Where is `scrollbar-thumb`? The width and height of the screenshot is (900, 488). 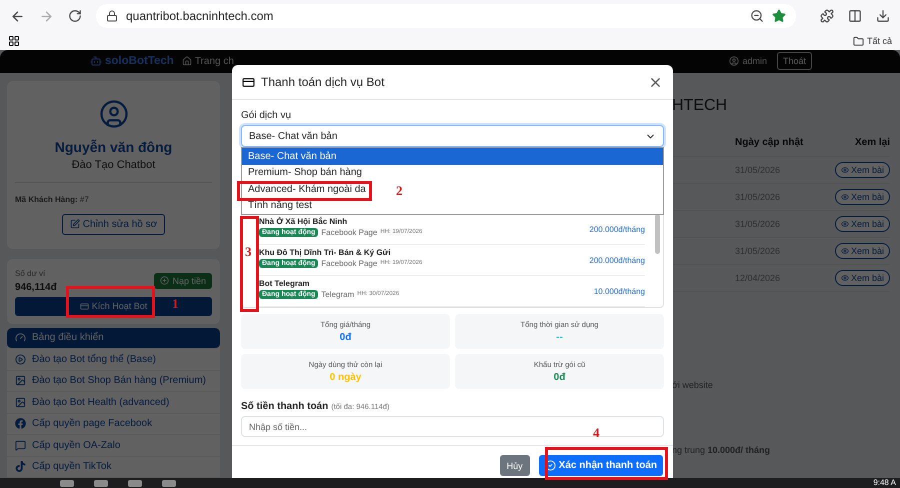 scrollbar-thumb is located at coordinates (657, 234).